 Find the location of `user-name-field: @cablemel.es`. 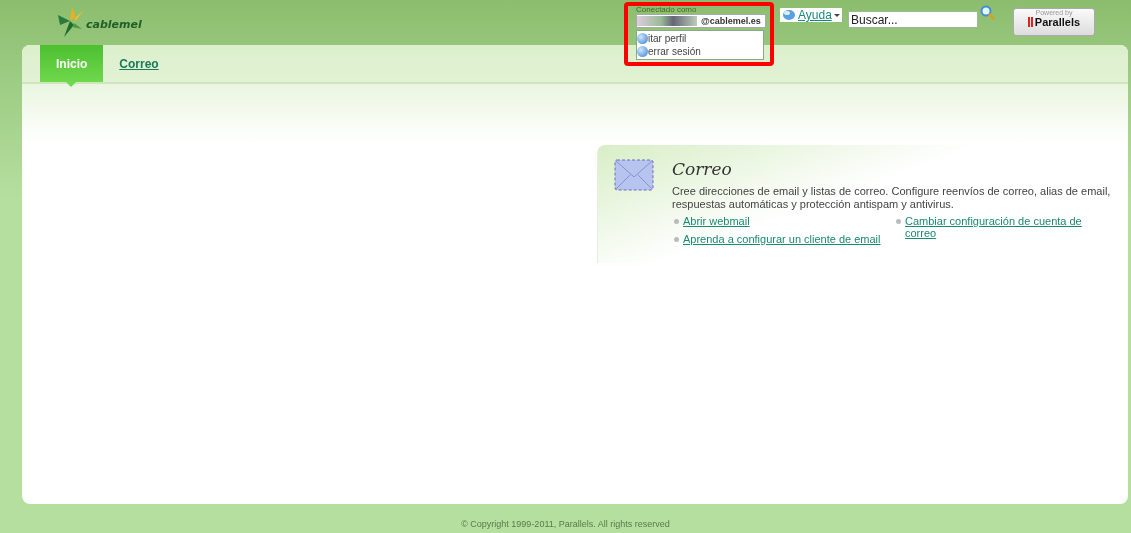

user-name-field: @cablemel.es is located at coordinates (701, 21).